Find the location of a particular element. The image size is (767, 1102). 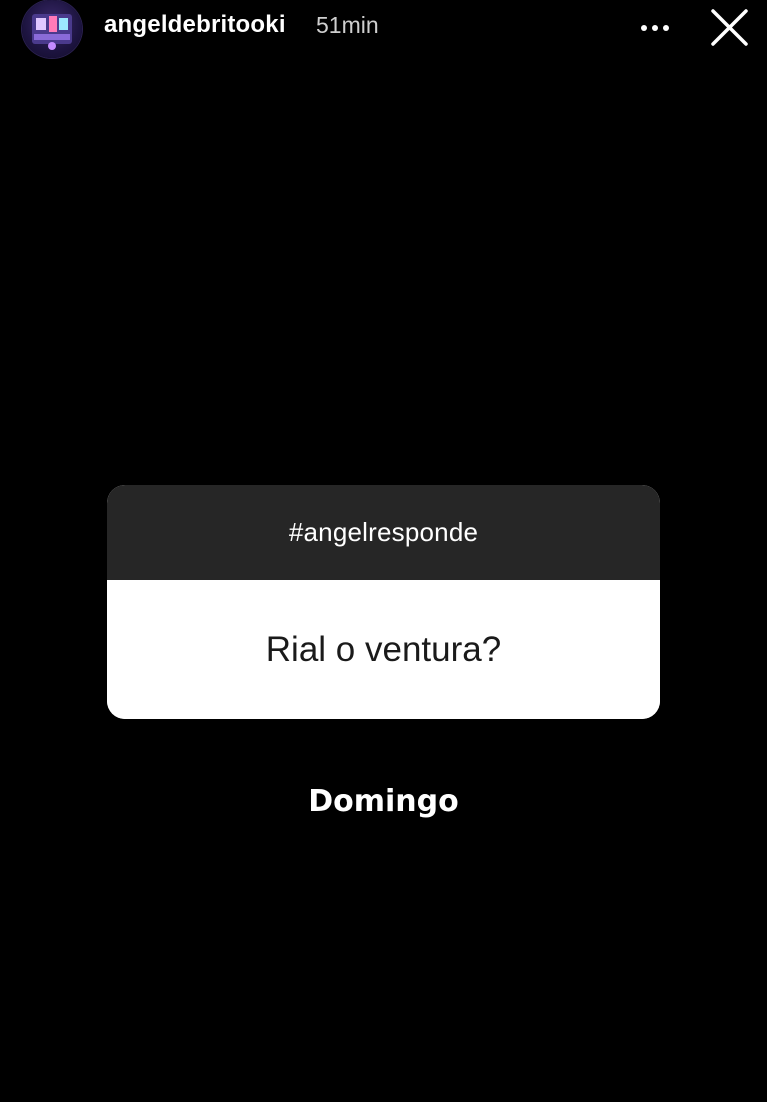

sticker-header: #angelresponde is located at coordinates (383, 532).